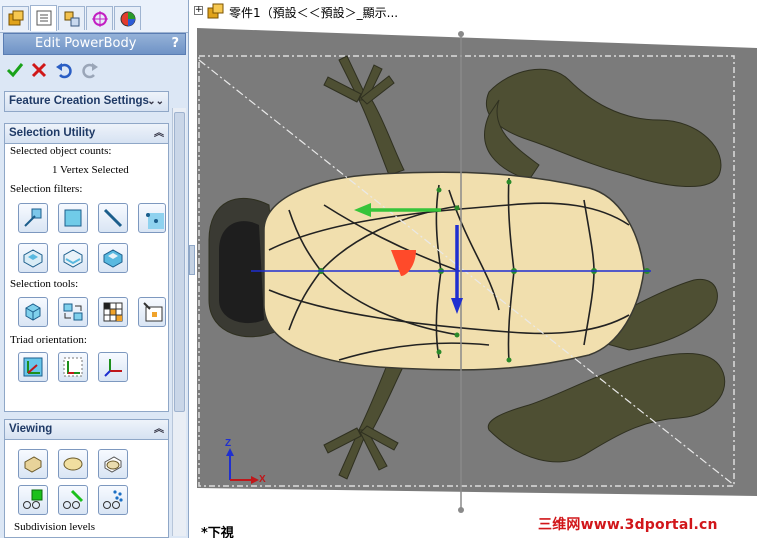  I want to click on vertex-filter-icon, so click(33, 217).